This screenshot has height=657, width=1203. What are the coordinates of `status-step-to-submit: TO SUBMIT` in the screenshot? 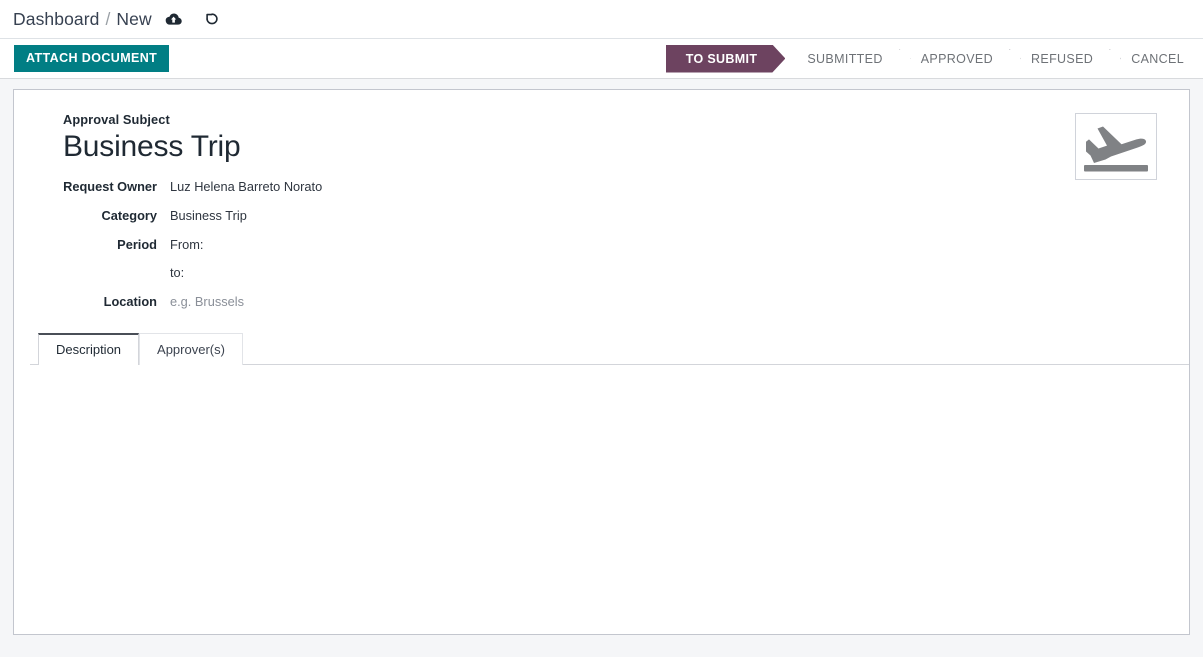 It's located at (726, 59).